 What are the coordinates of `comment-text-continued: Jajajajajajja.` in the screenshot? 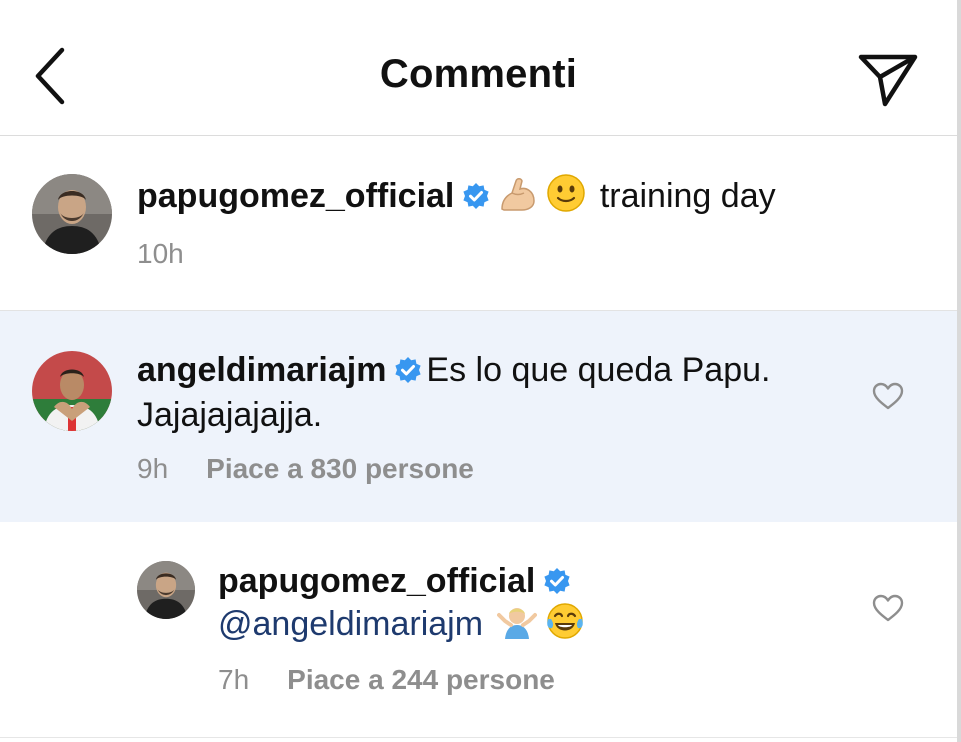 It's located at (230, 415).